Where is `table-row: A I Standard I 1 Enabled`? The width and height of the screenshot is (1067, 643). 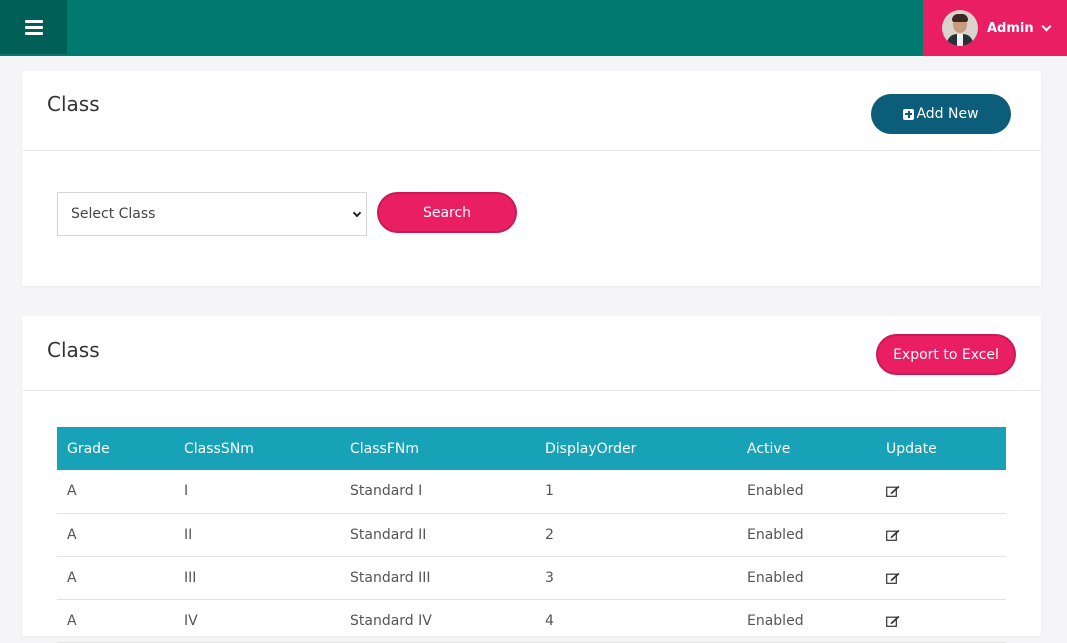 table-row: A I Standard I 1 Enabled is located at coordinates (531, 492).